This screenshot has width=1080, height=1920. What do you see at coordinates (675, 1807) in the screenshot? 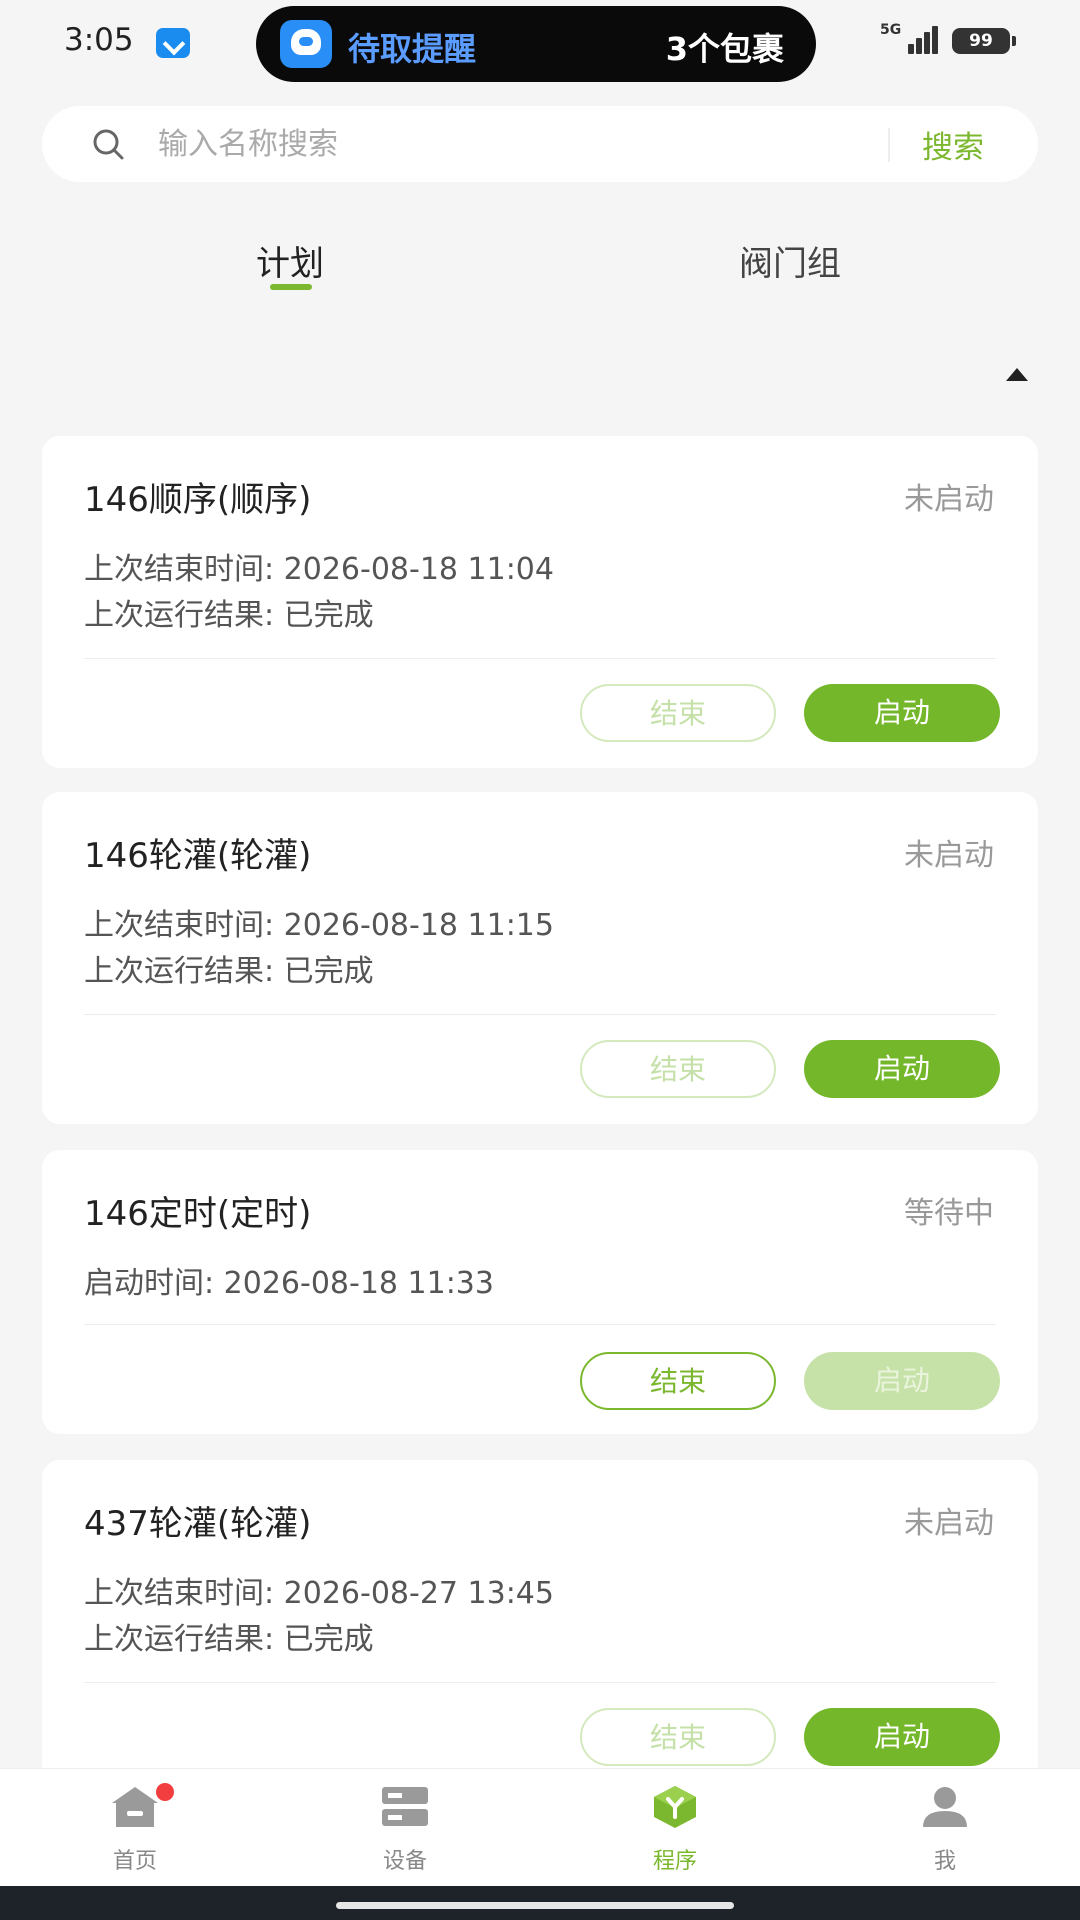
I see `program-icon` at bounding box center [675, 1807].